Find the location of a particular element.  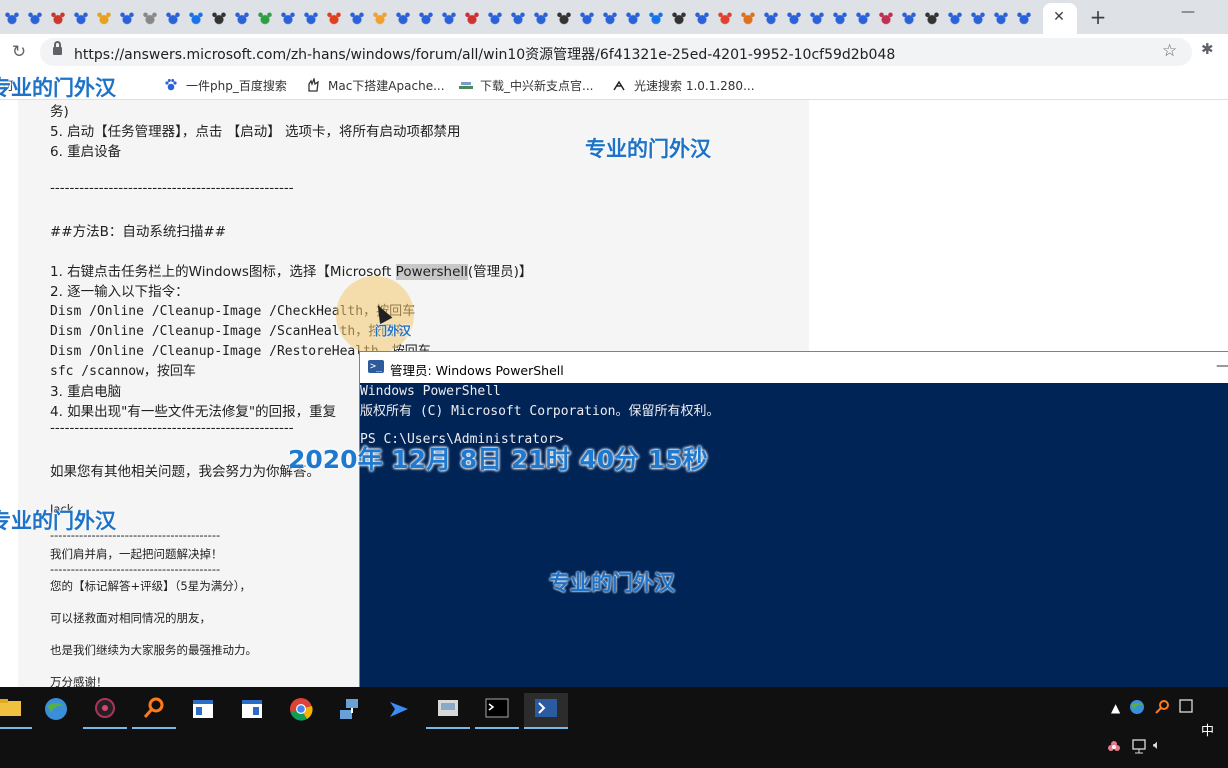

powershell-titlebar: >_ 管理员: Windows PowerShell — is located at coordinates (794, 367).